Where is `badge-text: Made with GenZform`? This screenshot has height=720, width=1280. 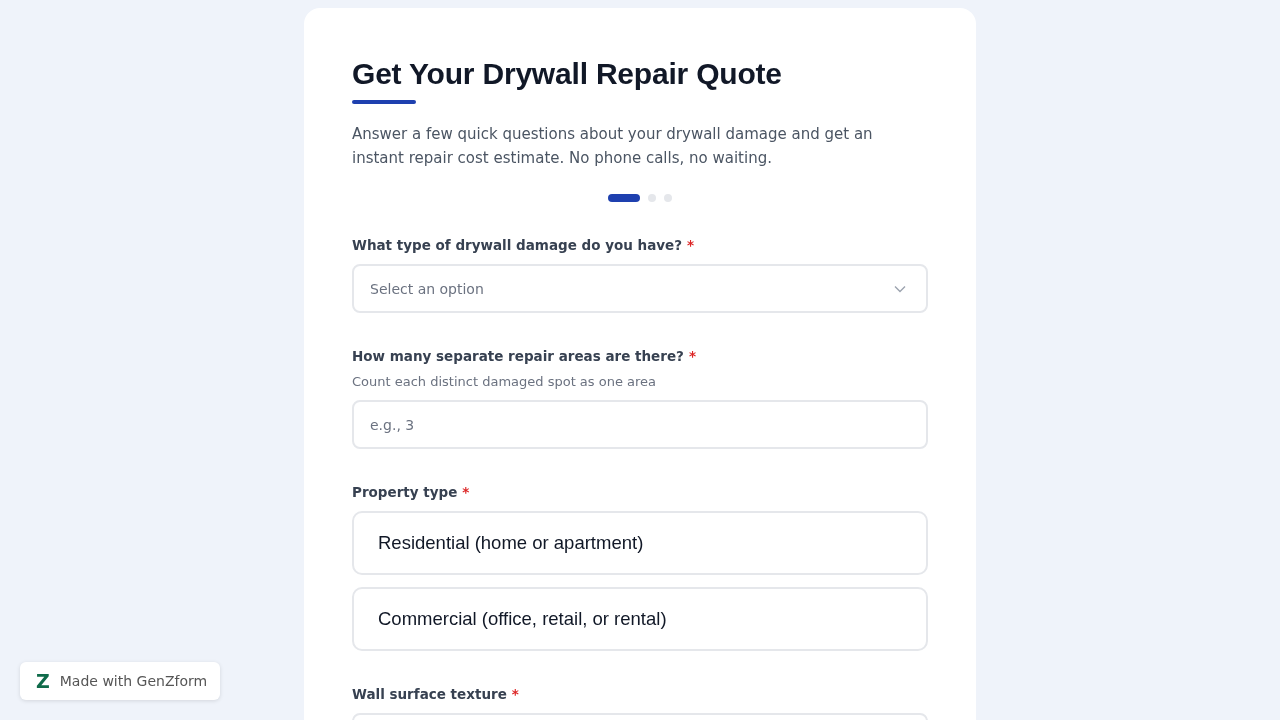 badge-text: Made with GenZform is located at coordinates (133, 681).